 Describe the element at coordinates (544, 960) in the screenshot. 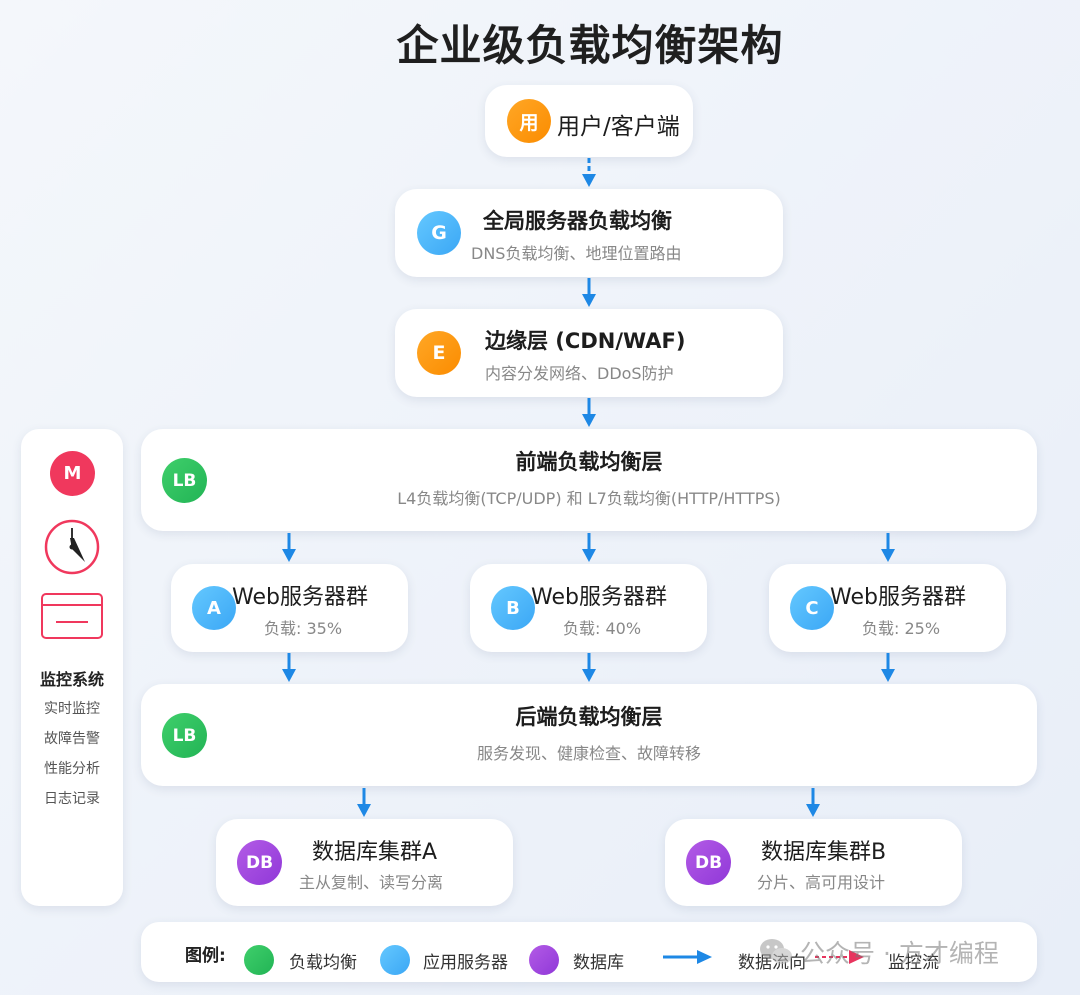

I see `legend-db-dot` at that location.